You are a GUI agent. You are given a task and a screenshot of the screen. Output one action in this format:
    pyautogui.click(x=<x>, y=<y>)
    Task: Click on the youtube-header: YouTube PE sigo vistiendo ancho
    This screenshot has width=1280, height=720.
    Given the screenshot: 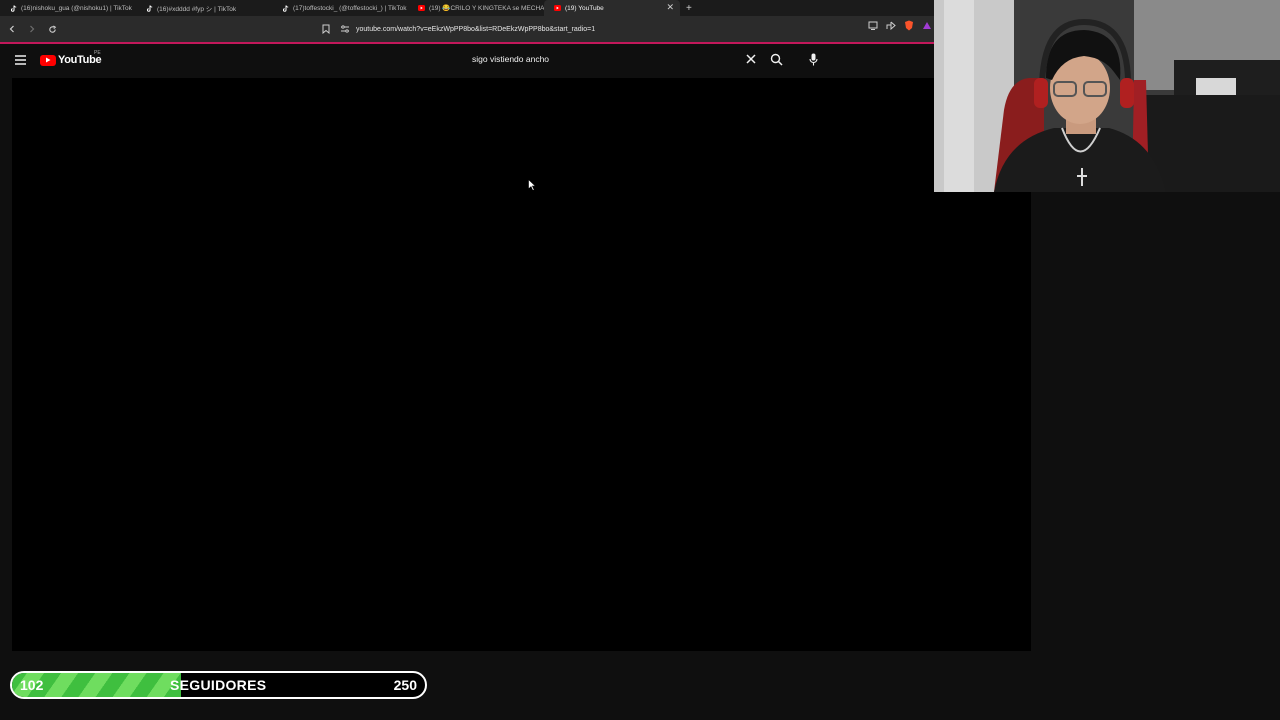 What is the action you would take?
    pyautogui.click(x=467, y=61)
    